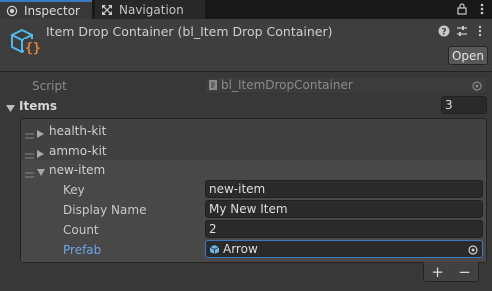 This screenshot has height=291, width=492. What do you see at coordinates (52, 10) in the screenshot?
I see `tab-inspector-label: Inspector` at bounding box center [52, 10].